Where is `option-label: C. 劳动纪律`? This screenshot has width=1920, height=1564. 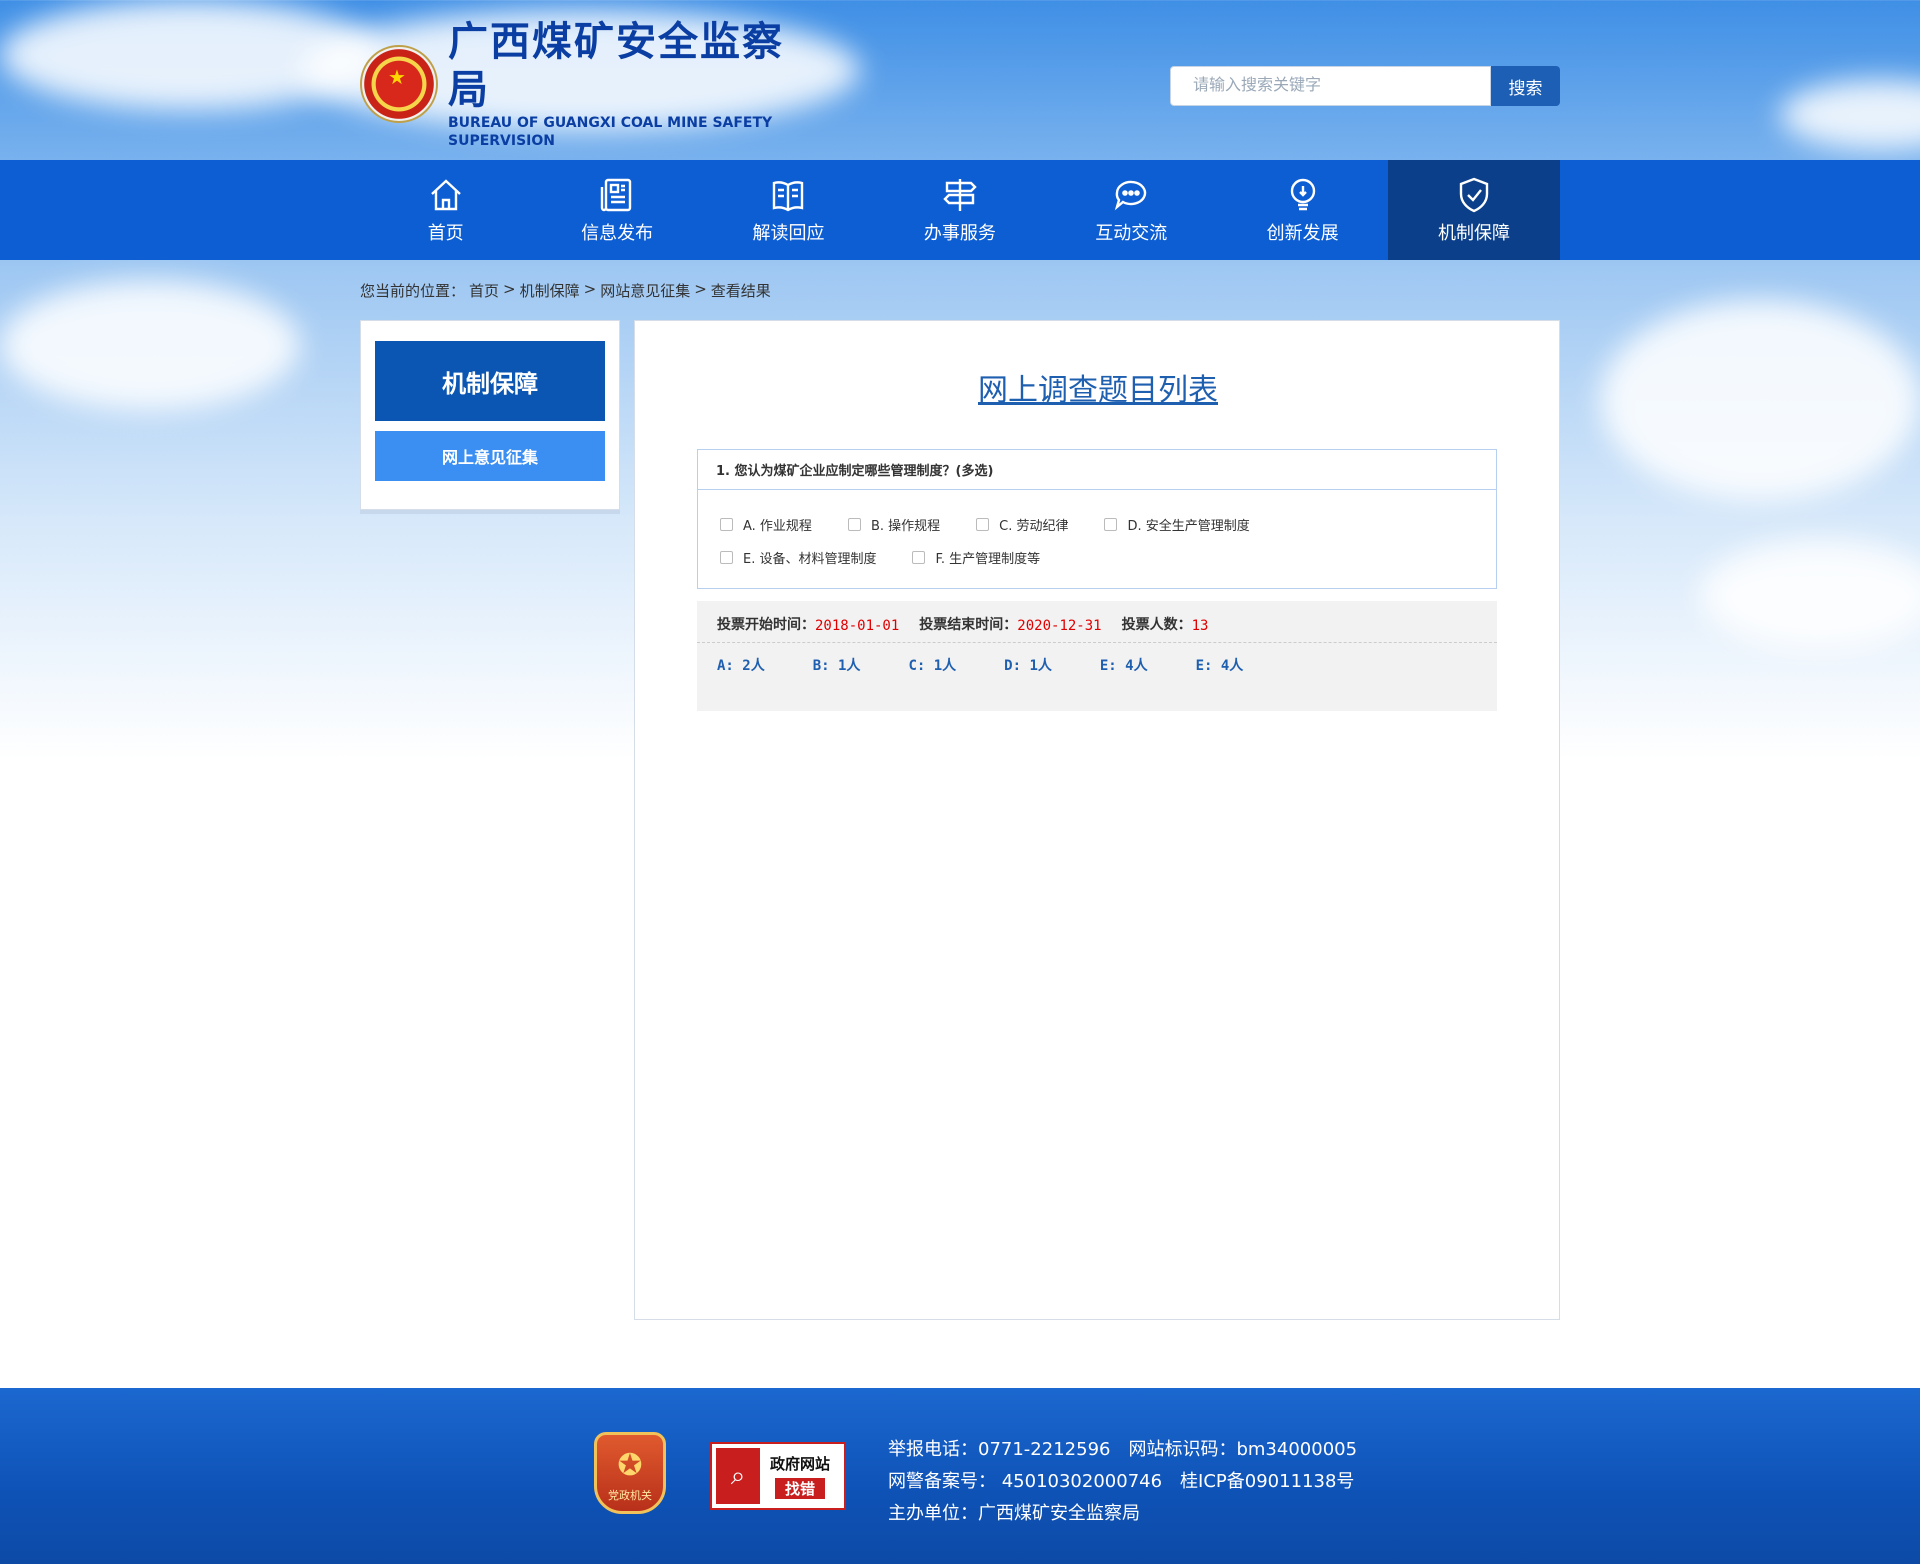 option-label: C. 劳动纪律 is located at coordinates (1034, 526).